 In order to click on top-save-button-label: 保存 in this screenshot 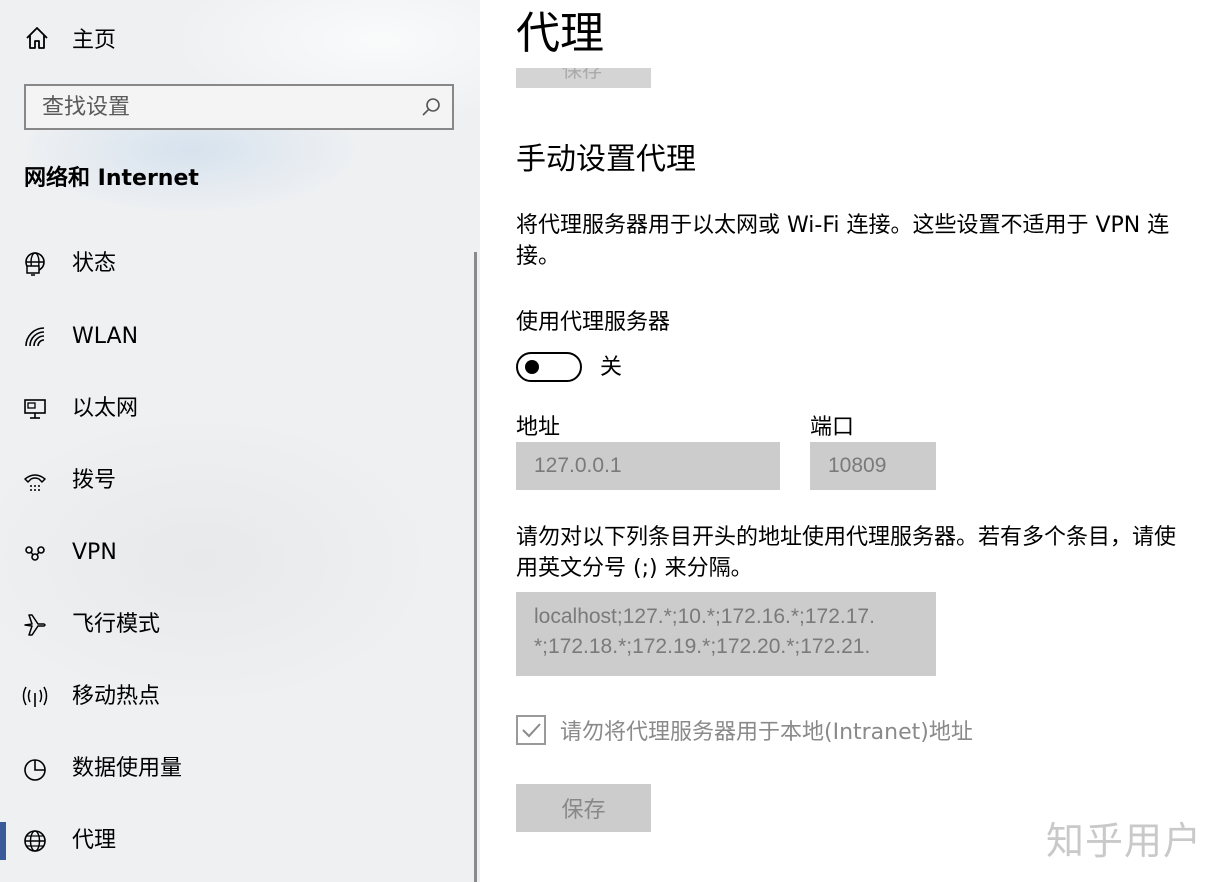, I will do `click(582, 75)`.